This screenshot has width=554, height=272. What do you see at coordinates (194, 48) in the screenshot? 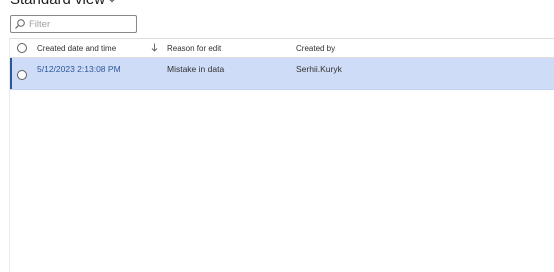
I see `column-header-reason-for-edit: Reason for edit` at bounding box center [194, 48].